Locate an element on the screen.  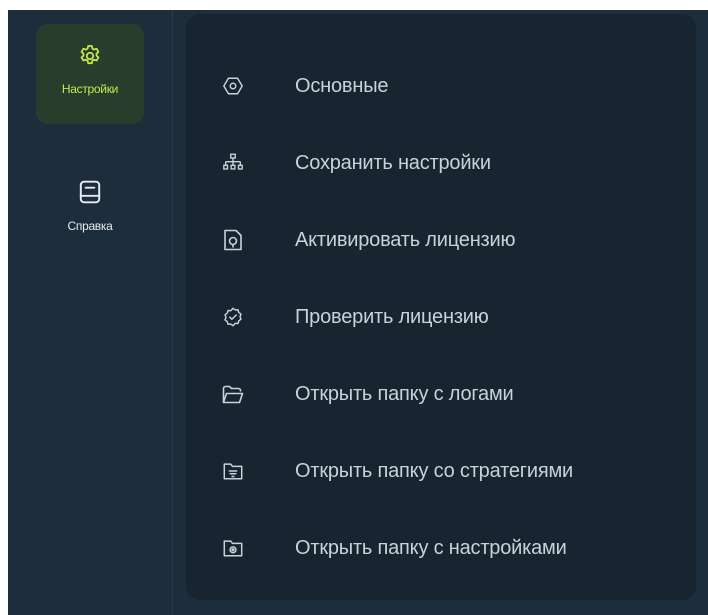
menu-item-label: Проверить лицензию is located at coordinates (392, 316).